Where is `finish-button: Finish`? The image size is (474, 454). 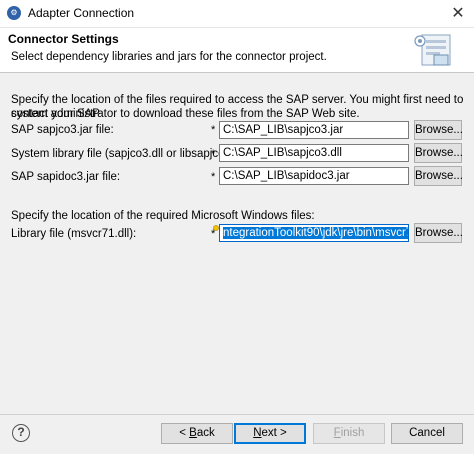 finish-button: Finish is located at coordinates (349, 433).